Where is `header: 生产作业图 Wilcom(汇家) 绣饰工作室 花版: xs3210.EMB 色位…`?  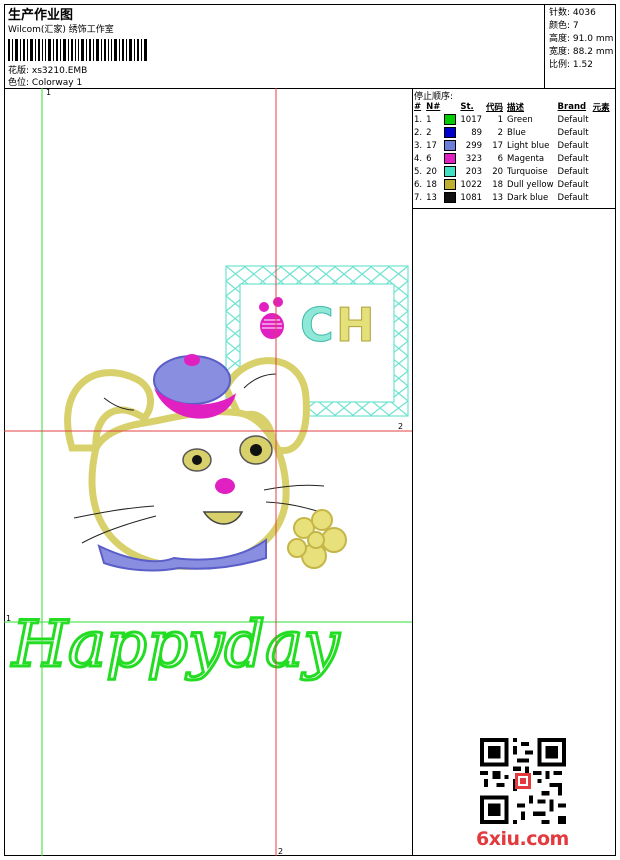 header: 生产作业图 Wilcom(汇家) 绣饰工作室 花版: xs3210.EMB 色位… is located at coordinates (310, 46).